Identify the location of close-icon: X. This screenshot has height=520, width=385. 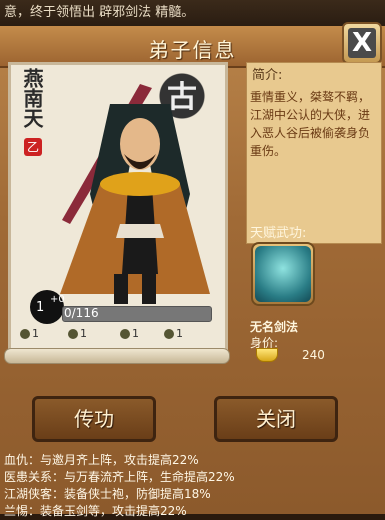
(362, 43).